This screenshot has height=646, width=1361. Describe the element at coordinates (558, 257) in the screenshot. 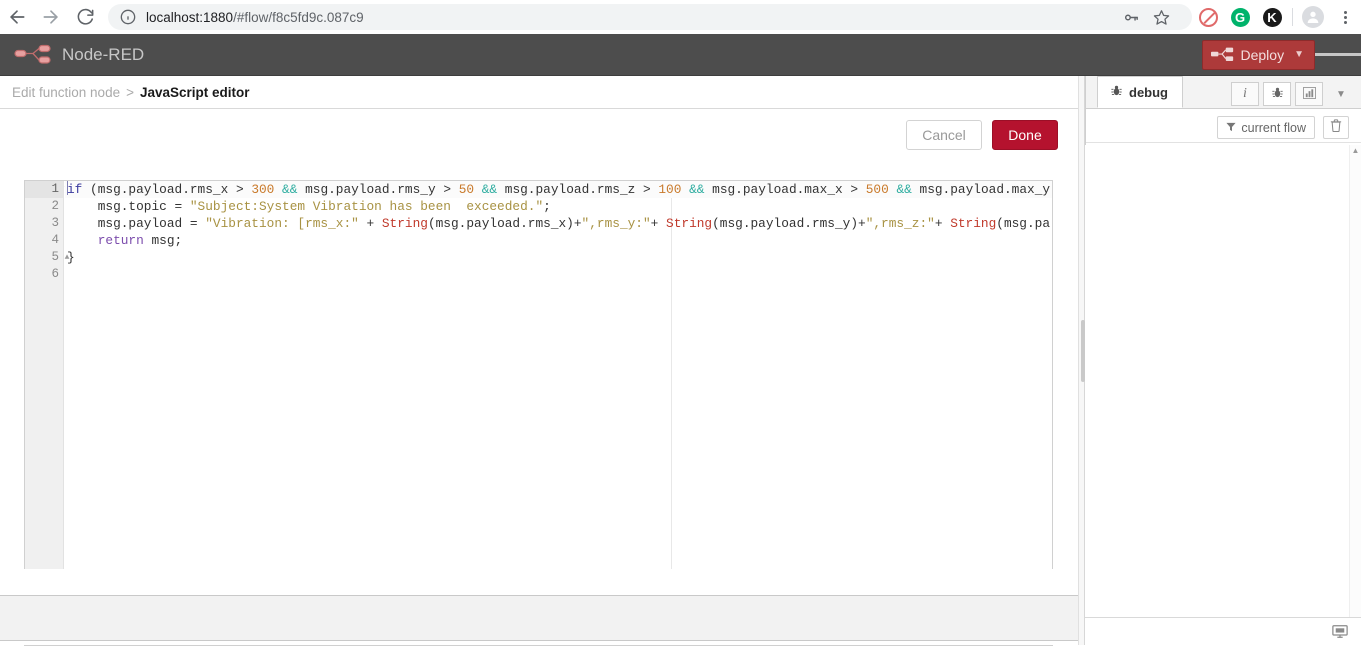

I see `code-line: }` at that location.